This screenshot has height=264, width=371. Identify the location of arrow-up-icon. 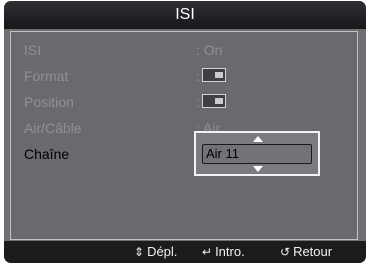
(258, 139).